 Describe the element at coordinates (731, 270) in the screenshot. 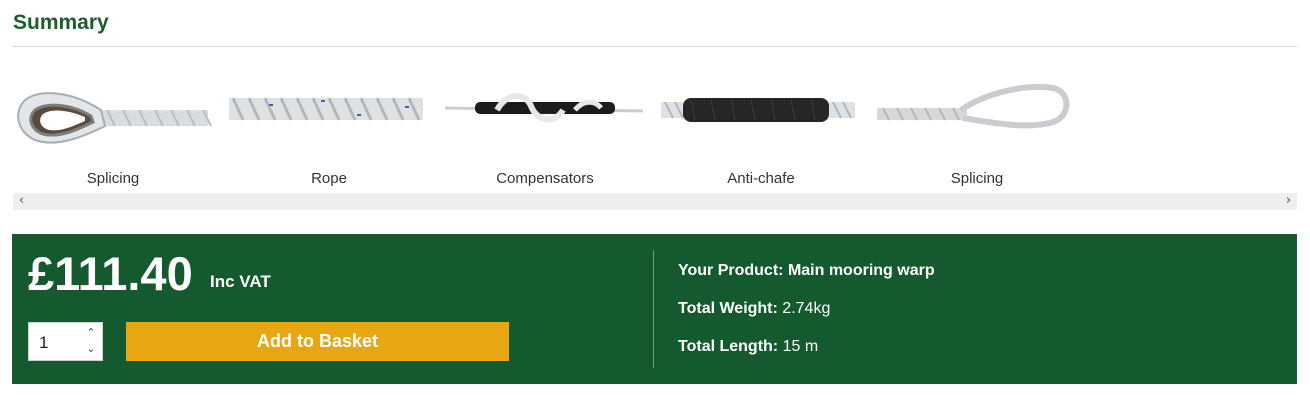

I see `product-label: Your Product:` at that location.